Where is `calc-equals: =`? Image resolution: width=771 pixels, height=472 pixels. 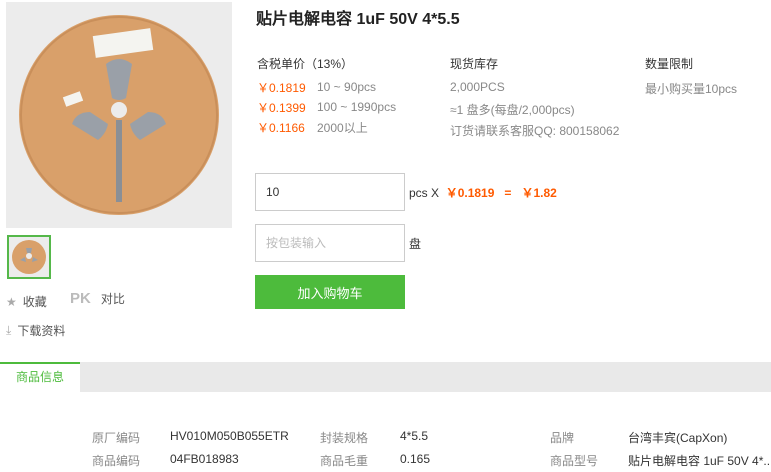 calc-equals: = is located at coordinates (508, 193).